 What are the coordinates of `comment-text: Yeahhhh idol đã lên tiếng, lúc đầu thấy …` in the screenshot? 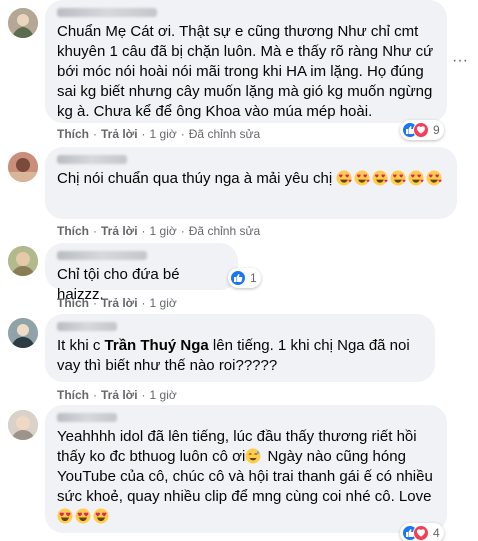 It's located at (246, 477).